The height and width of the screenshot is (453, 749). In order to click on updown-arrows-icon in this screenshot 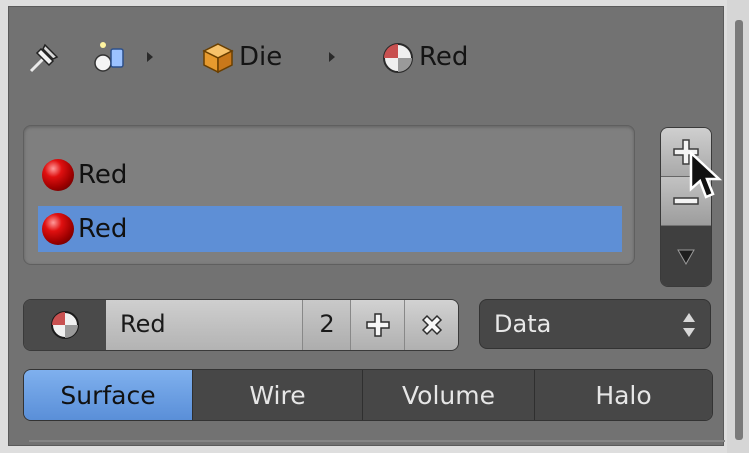, I will do `click(689, 325)`.